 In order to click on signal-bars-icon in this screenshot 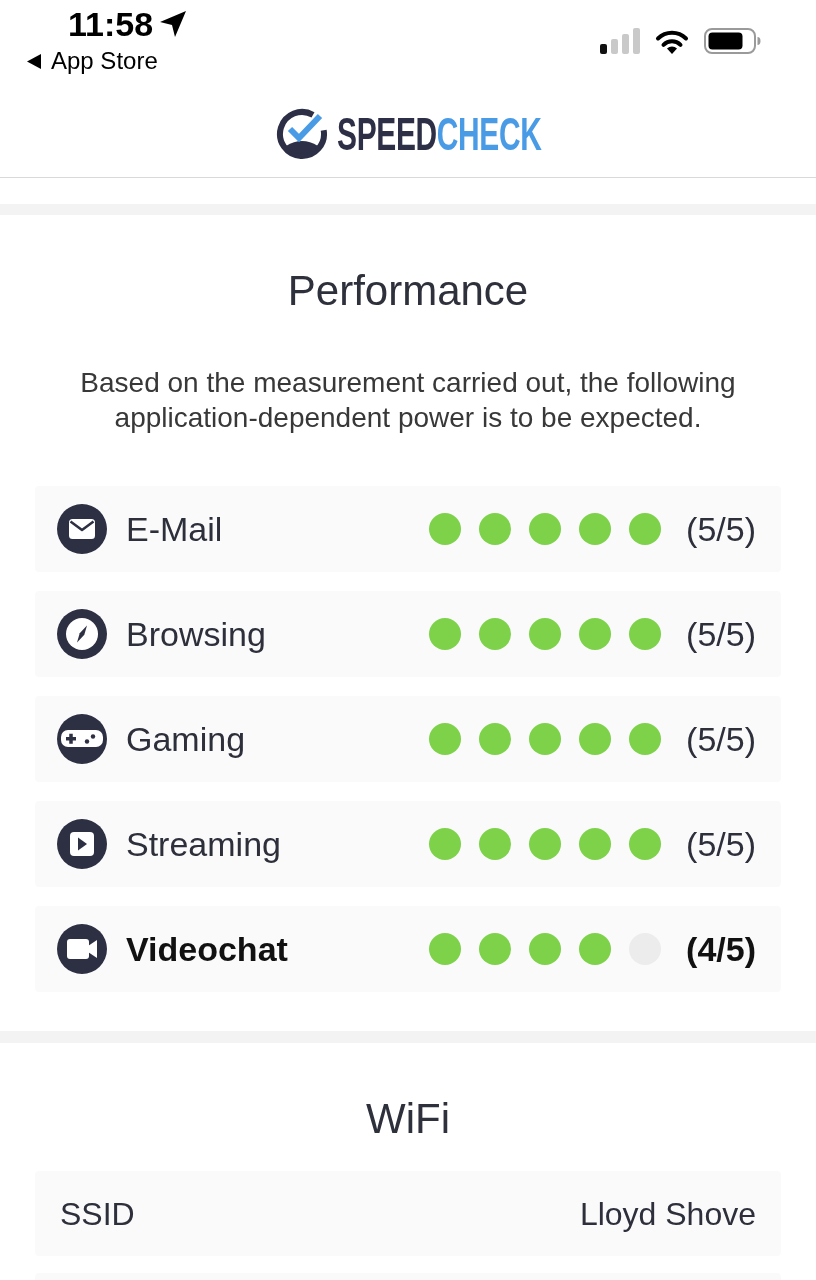, I will do `click(620, 41)`.